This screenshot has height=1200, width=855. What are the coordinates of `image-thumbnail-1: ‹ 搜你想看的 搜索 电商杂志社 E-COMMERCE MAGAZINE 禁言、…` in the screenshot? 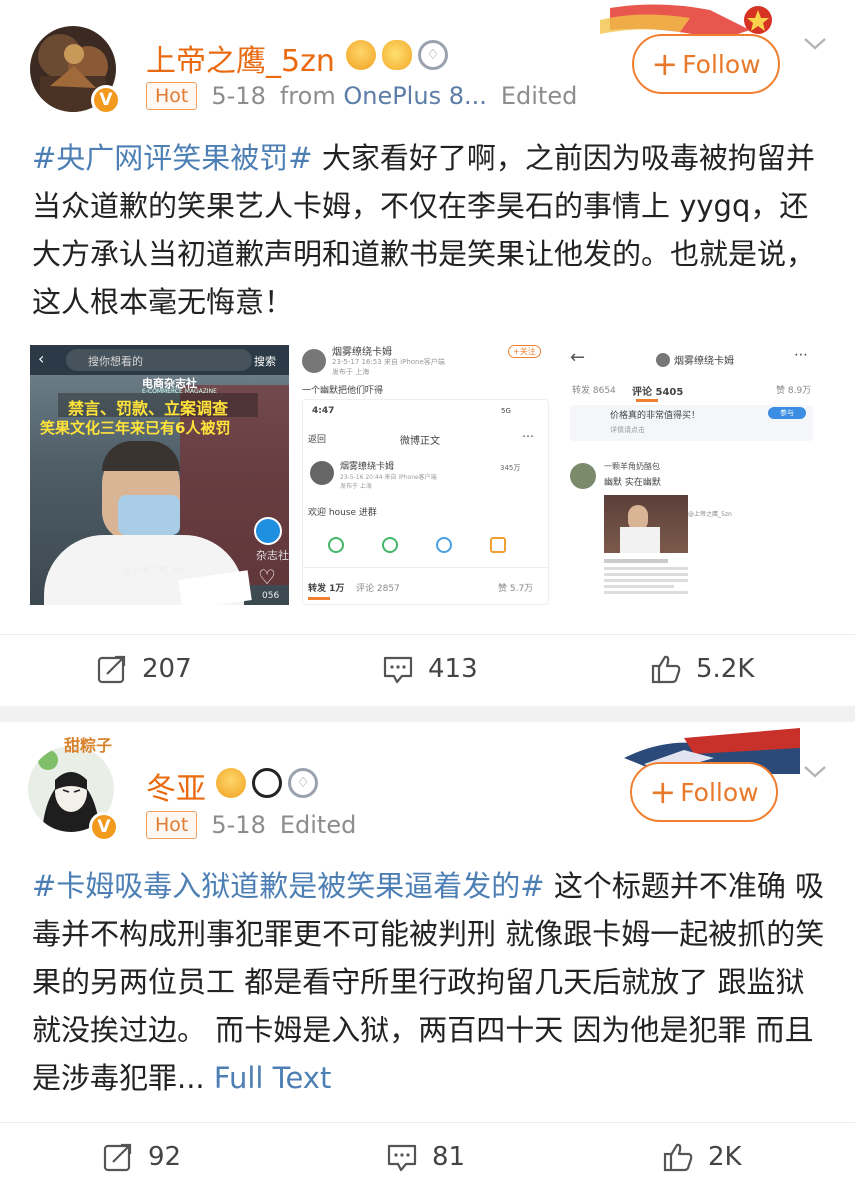 It's located at (159, 475).